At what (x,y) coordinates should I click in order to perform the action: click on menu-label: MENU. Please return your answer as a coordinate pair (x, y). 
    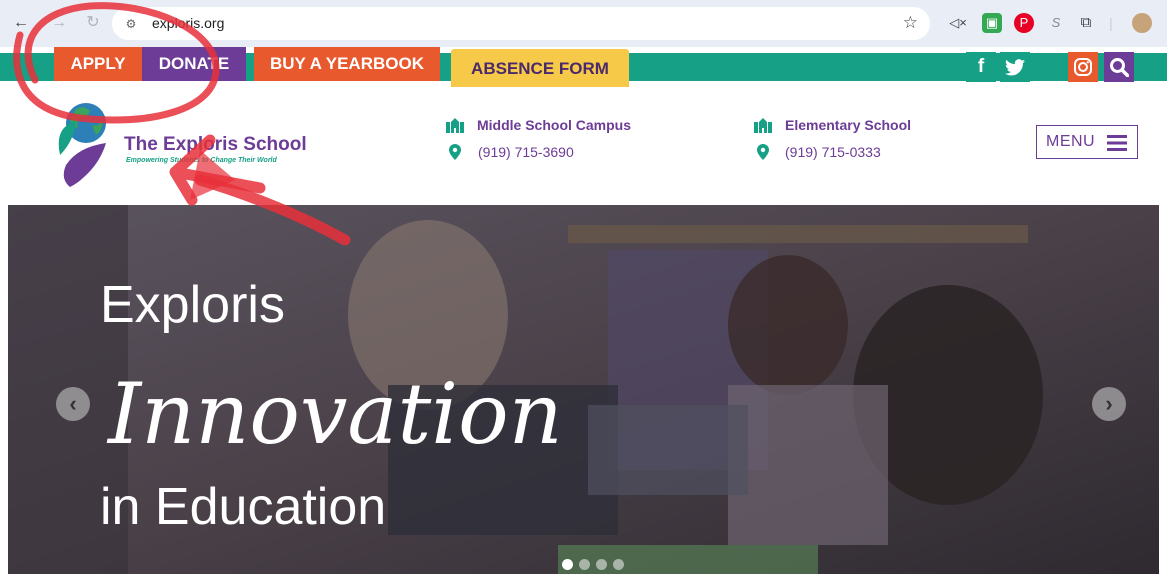
    Looking at the image, I should click on (1071, 141).